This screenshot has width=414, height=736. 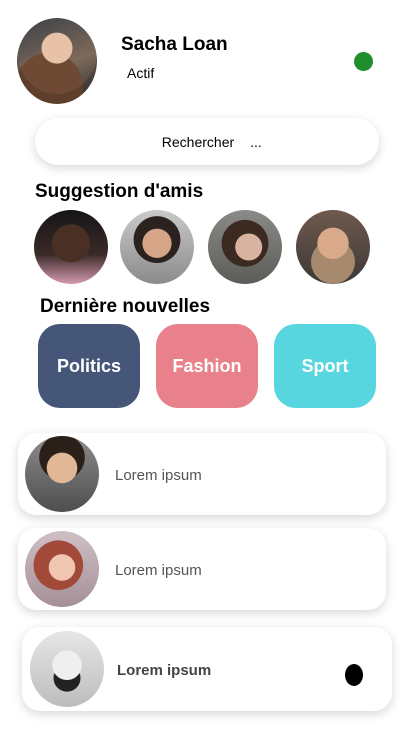 I want to click on online-status-indicator, so click(x=363, y=61).